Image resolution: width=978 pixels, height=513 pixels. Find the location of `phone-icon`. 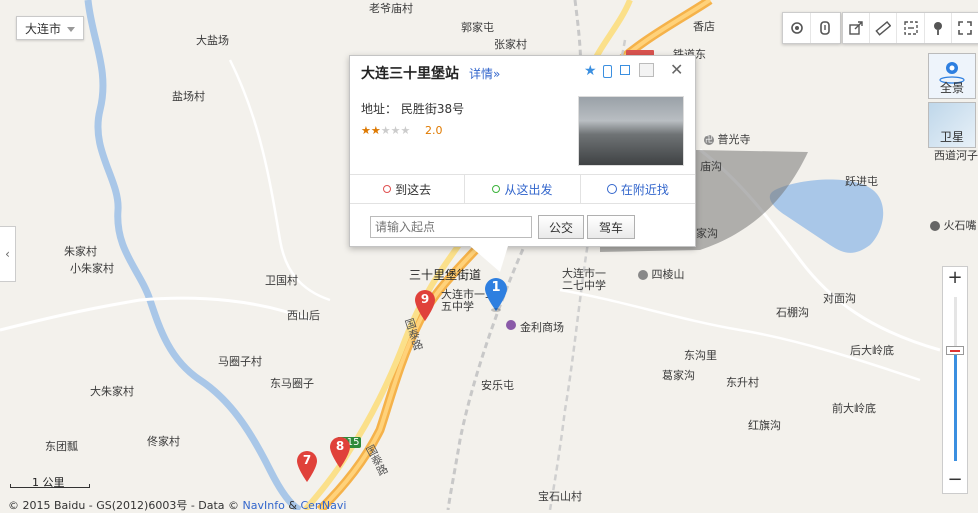

phone-icon is located at coordinates (607, 71).